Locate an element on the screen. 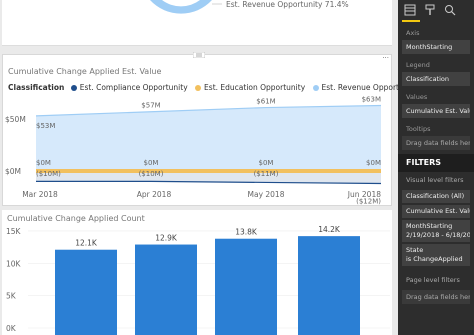  pie-chart: Est. Revenue Opportunity 71.4% is located at coordinates (249, 7).